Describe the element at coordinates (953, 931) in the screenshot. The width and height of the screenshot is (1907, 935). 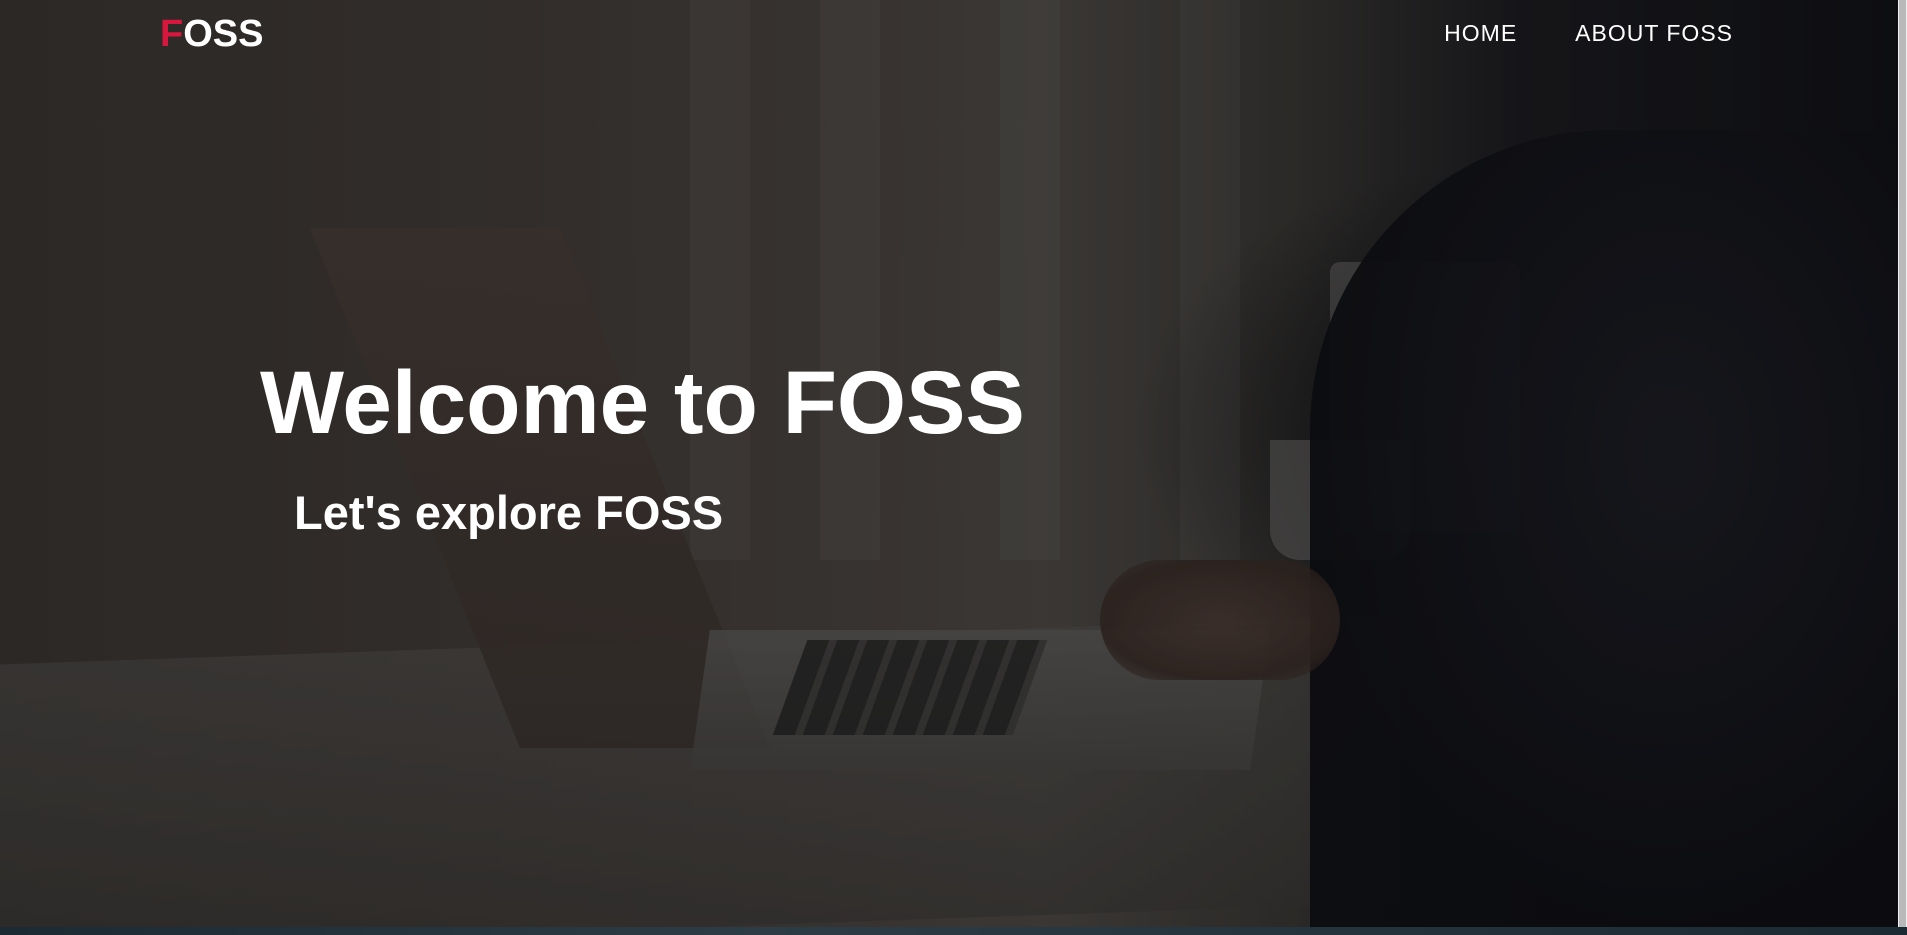
I see `window-bottom-edge` at that location.